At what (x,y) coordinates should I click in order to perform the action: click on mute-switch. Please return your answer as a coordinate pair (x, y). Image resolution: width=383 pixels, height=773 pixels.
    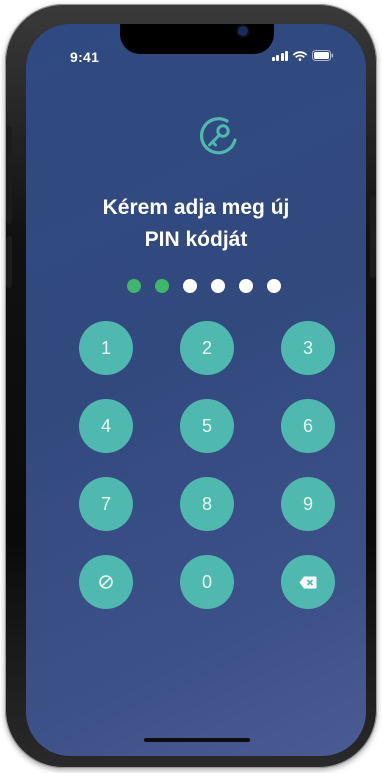
    Looking at the image, I should click on (9, 140).